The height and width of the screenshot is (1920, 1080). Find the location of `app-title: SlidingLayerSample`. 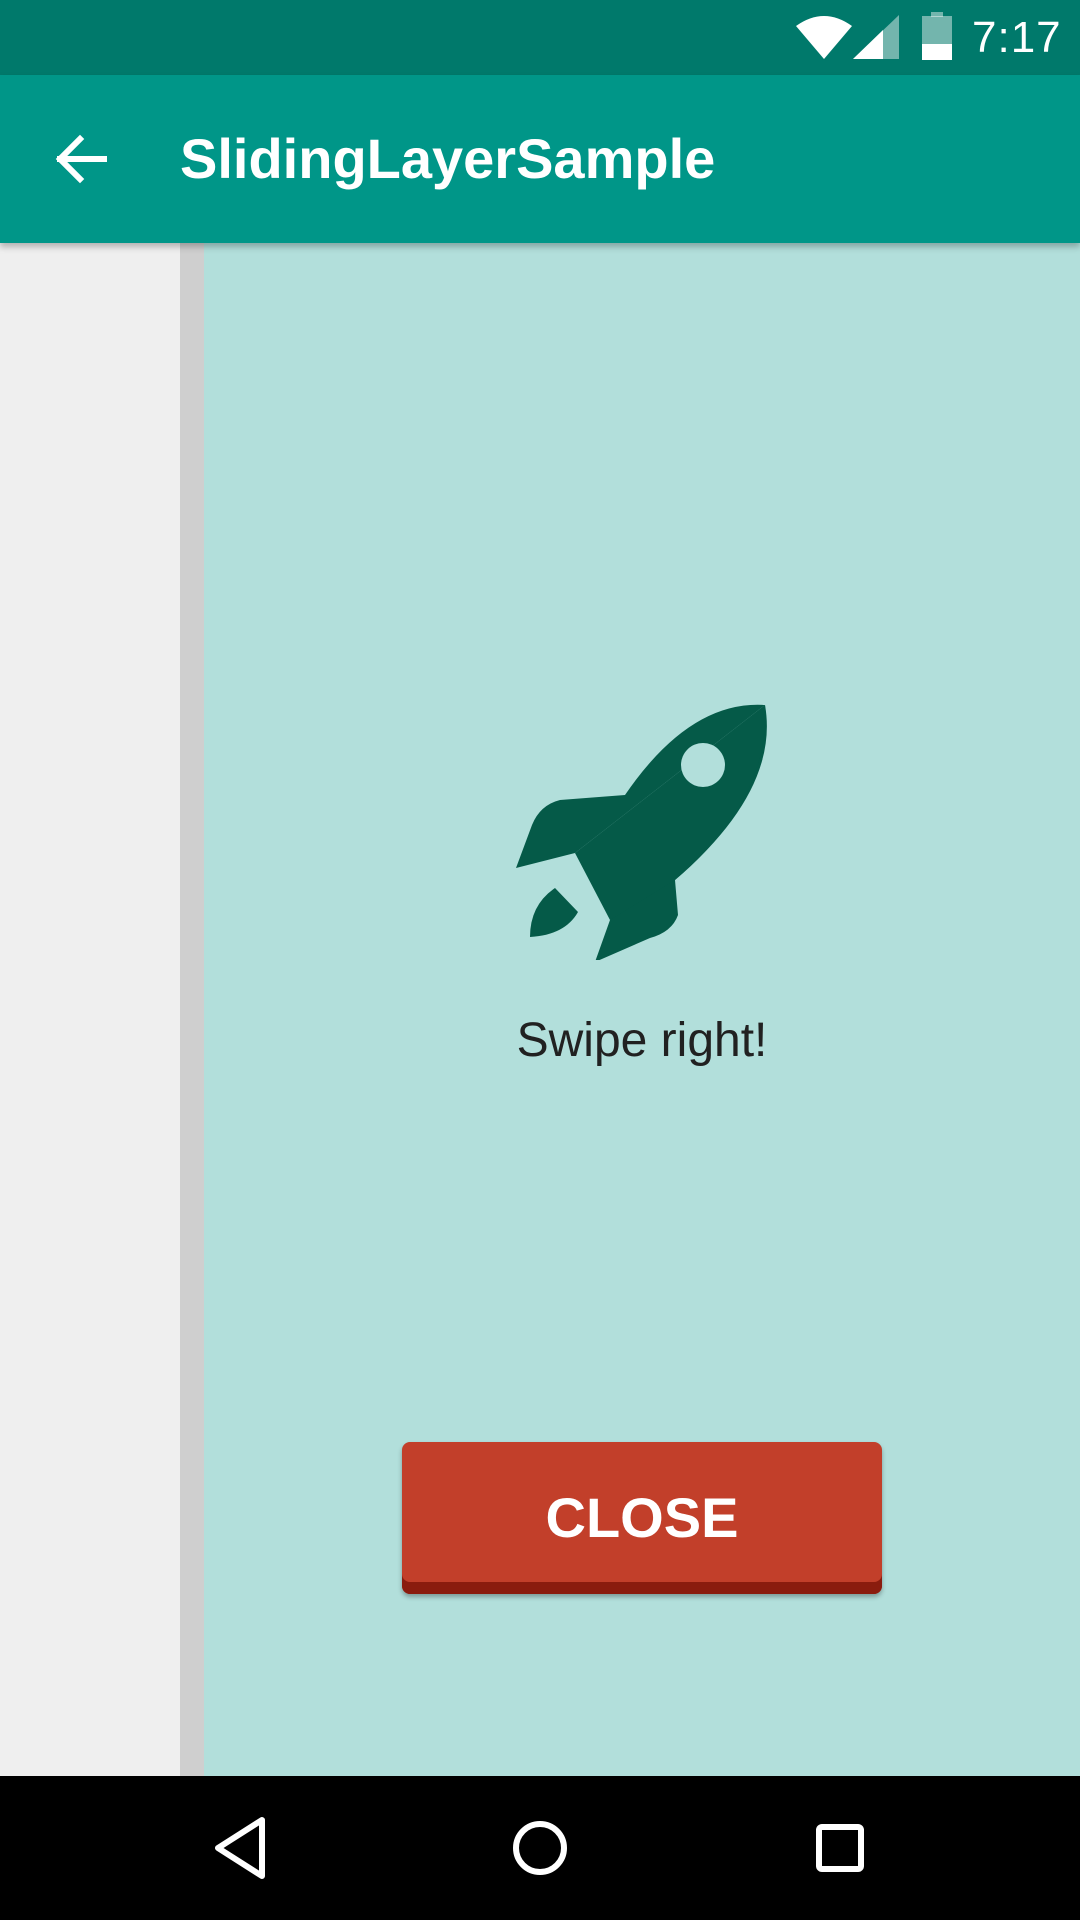

app-title: SlidingLayerSample is located at coordinates (448, 158).